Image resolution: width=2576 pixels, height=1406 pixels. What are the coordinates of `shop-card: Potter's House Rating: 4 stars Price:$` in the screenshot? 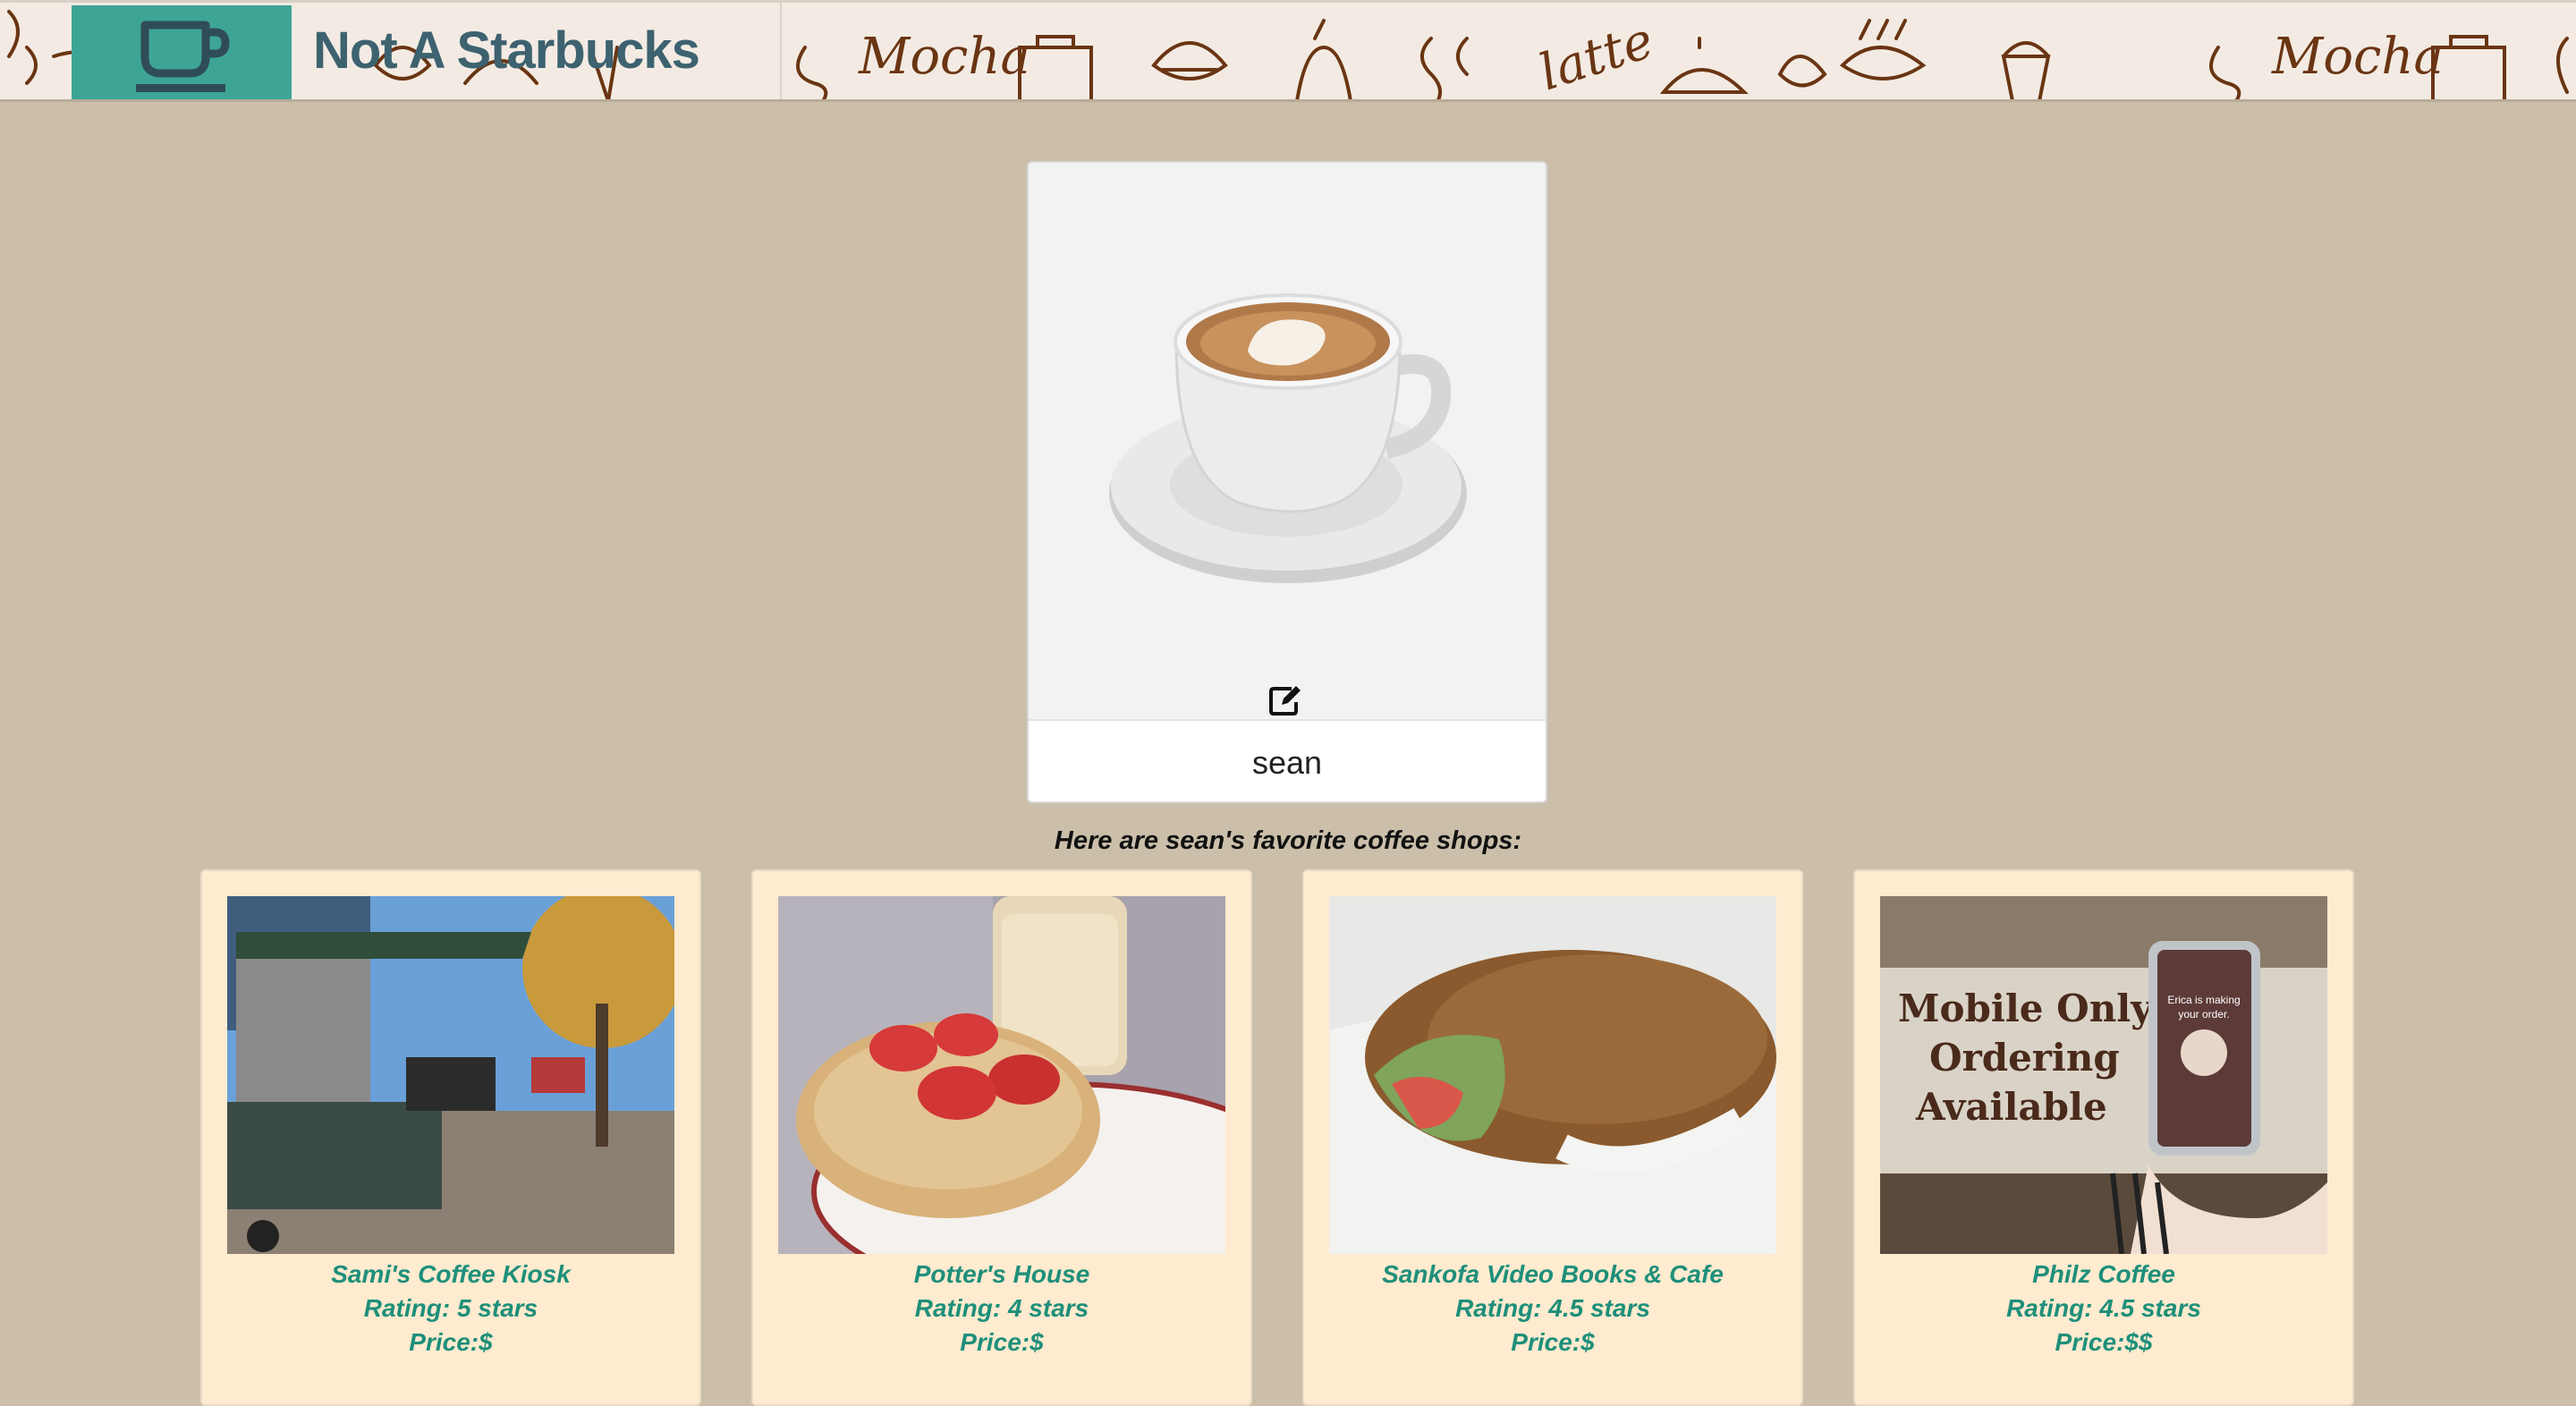 It's located at (1001, 1138).